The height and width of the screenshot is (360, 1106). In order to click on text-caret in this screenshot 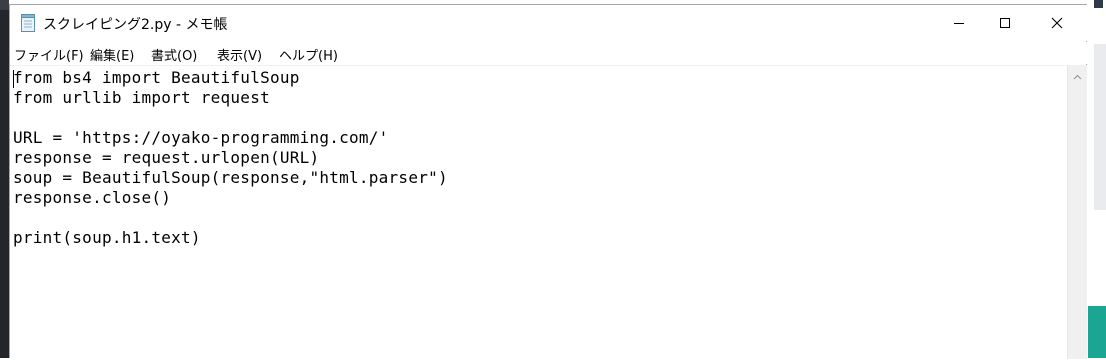, I will do `click(13, 79)`.